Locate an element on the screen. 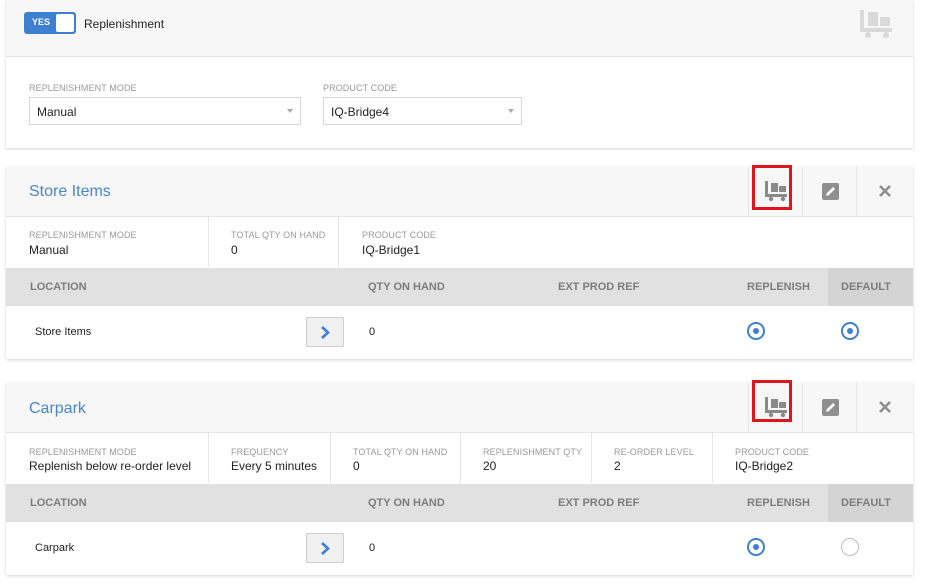 This screenshot has width=925, height=583. toggle-yes-label: YES is located at coordinates (41, 22).